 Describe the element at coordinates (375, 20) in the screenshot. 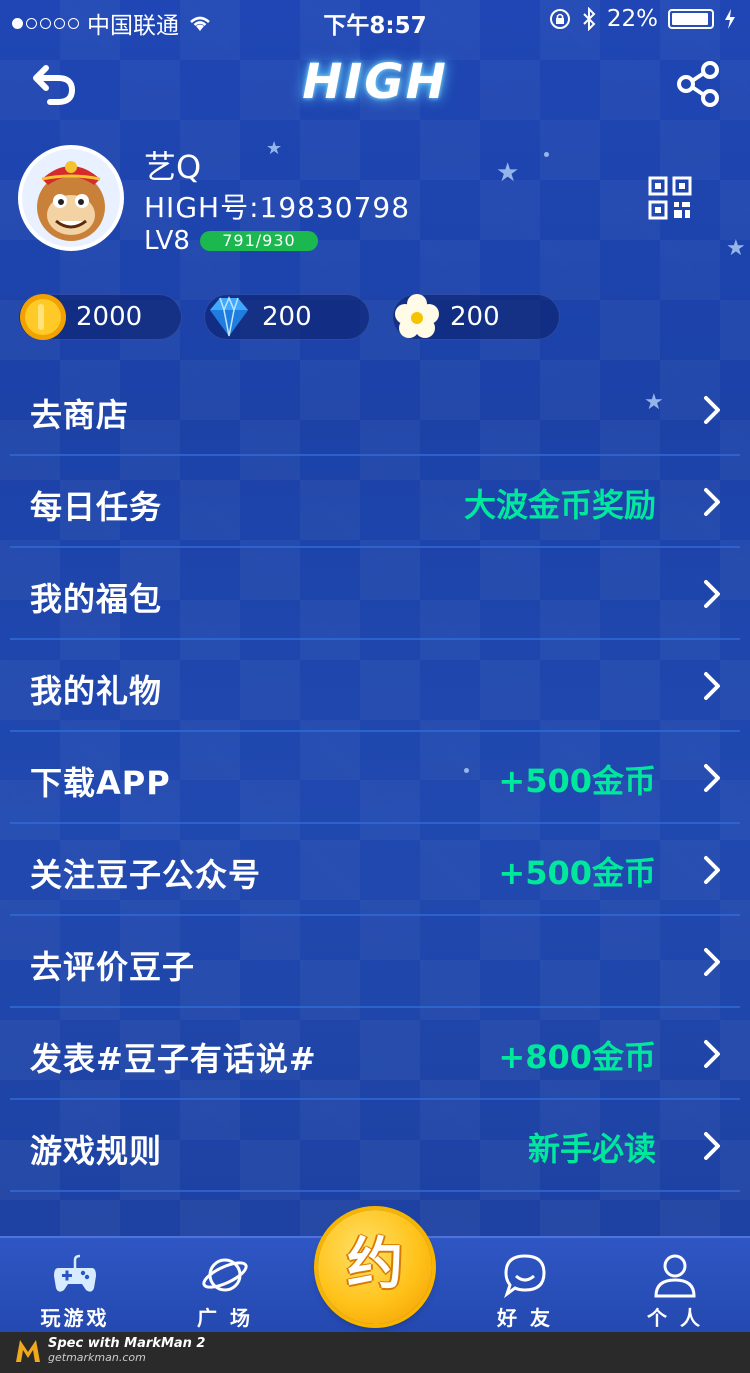

I see `status-bar: 中国联通 下午8:57 22%` at that location.